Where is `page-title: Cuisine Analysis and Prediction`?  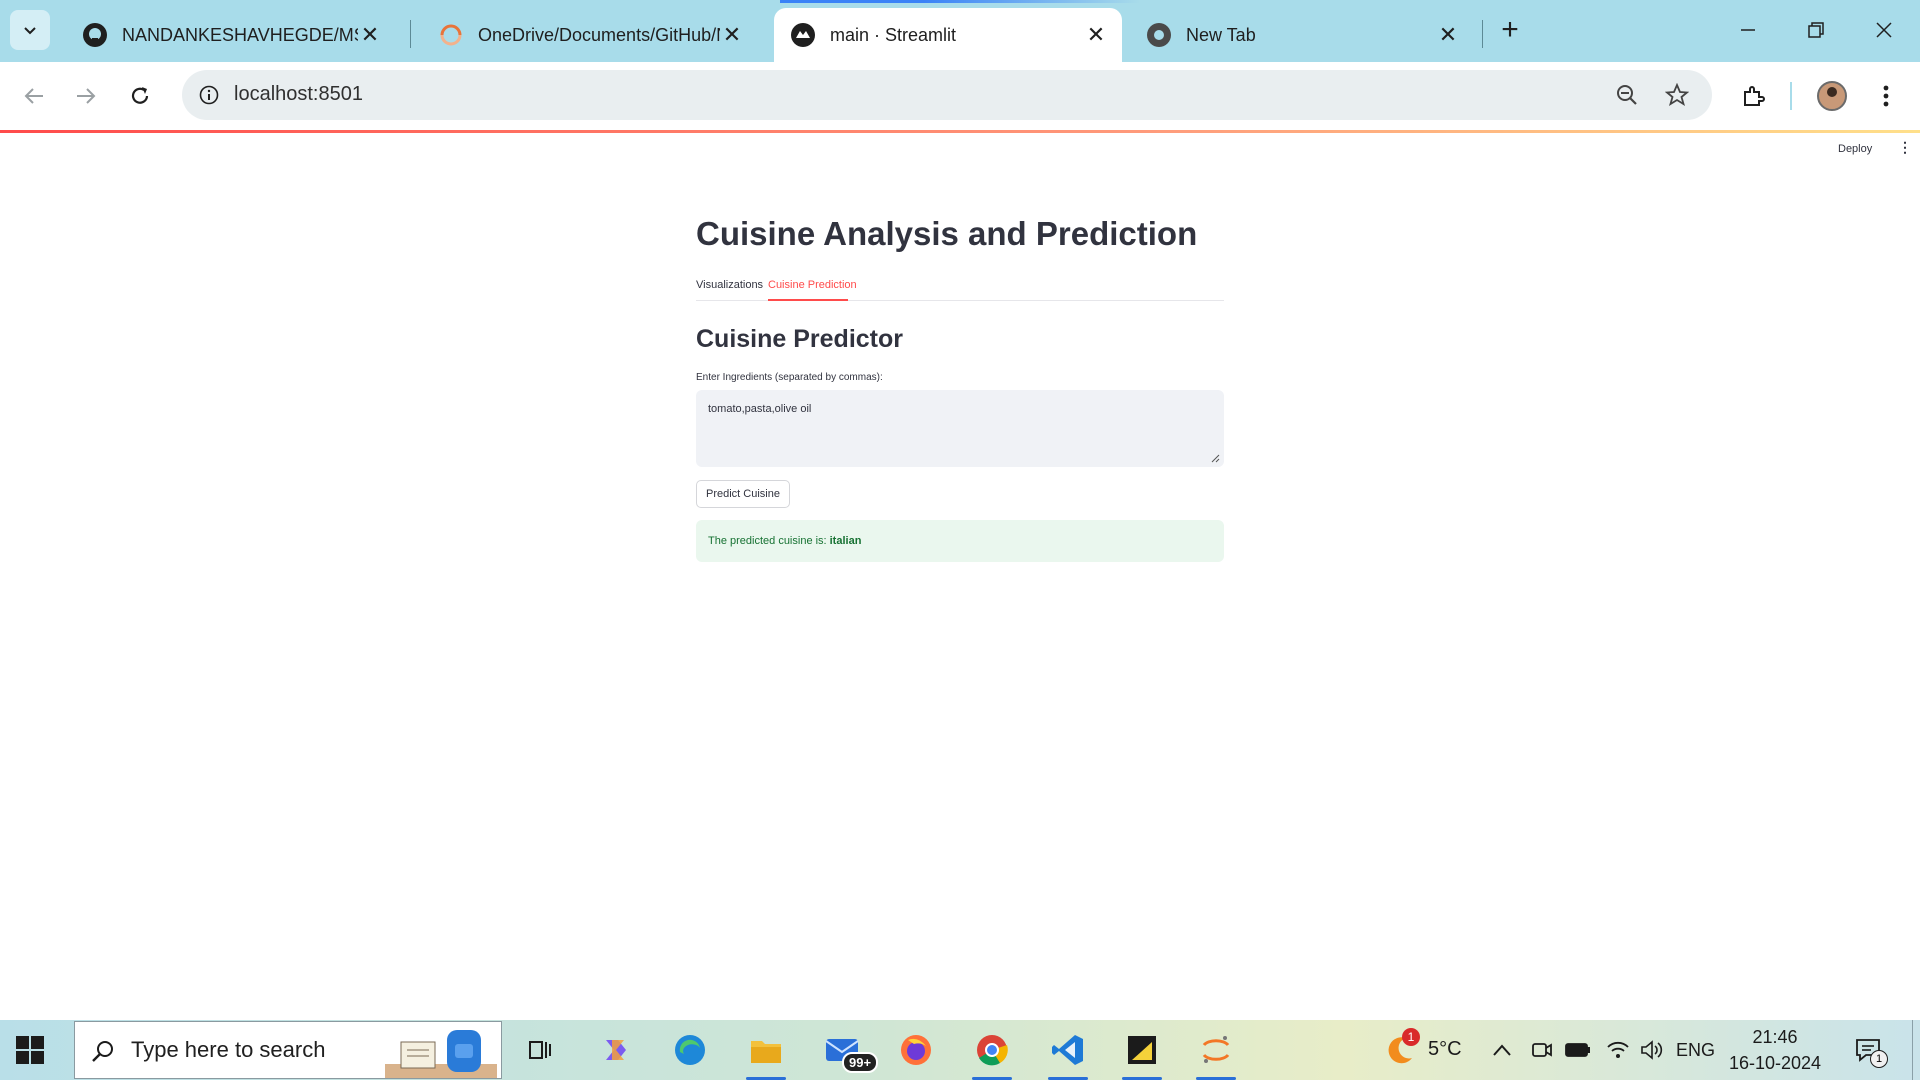
page-title: Cuisine Analysis and Prediction is located at coordinates (947, 233).